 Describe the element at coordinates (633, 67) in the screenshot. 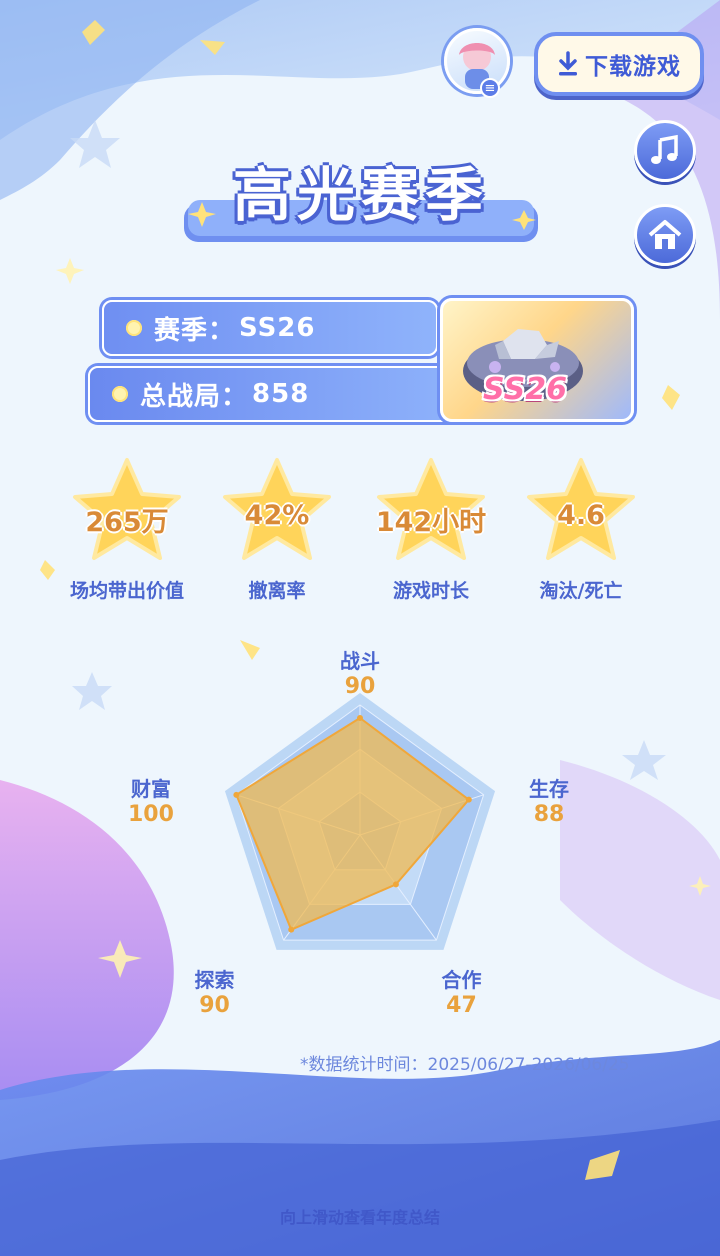

I see `download-button-label: 下载游戏` at that location.